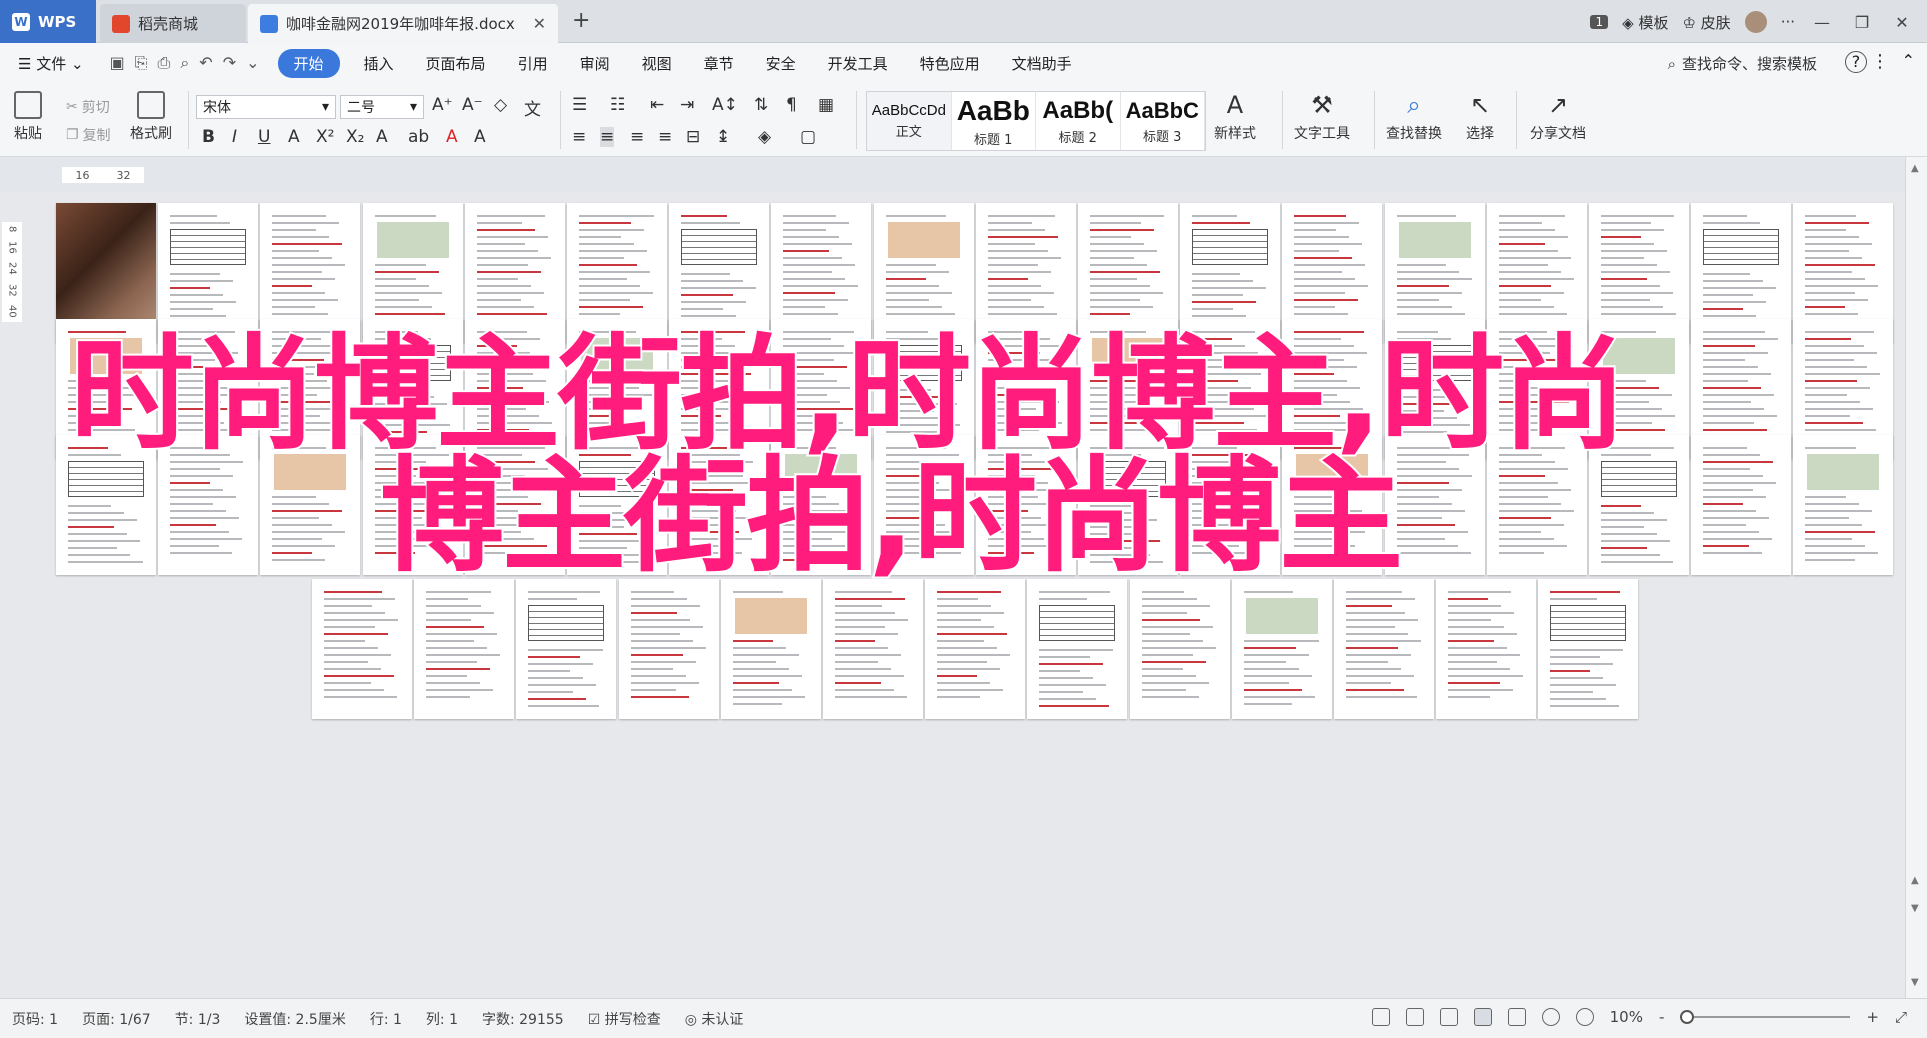 This screenshot has width=1927, height=1038. Describe the element at coordinates (1755, 22) in the screenshot. I see `avatar` at that location.